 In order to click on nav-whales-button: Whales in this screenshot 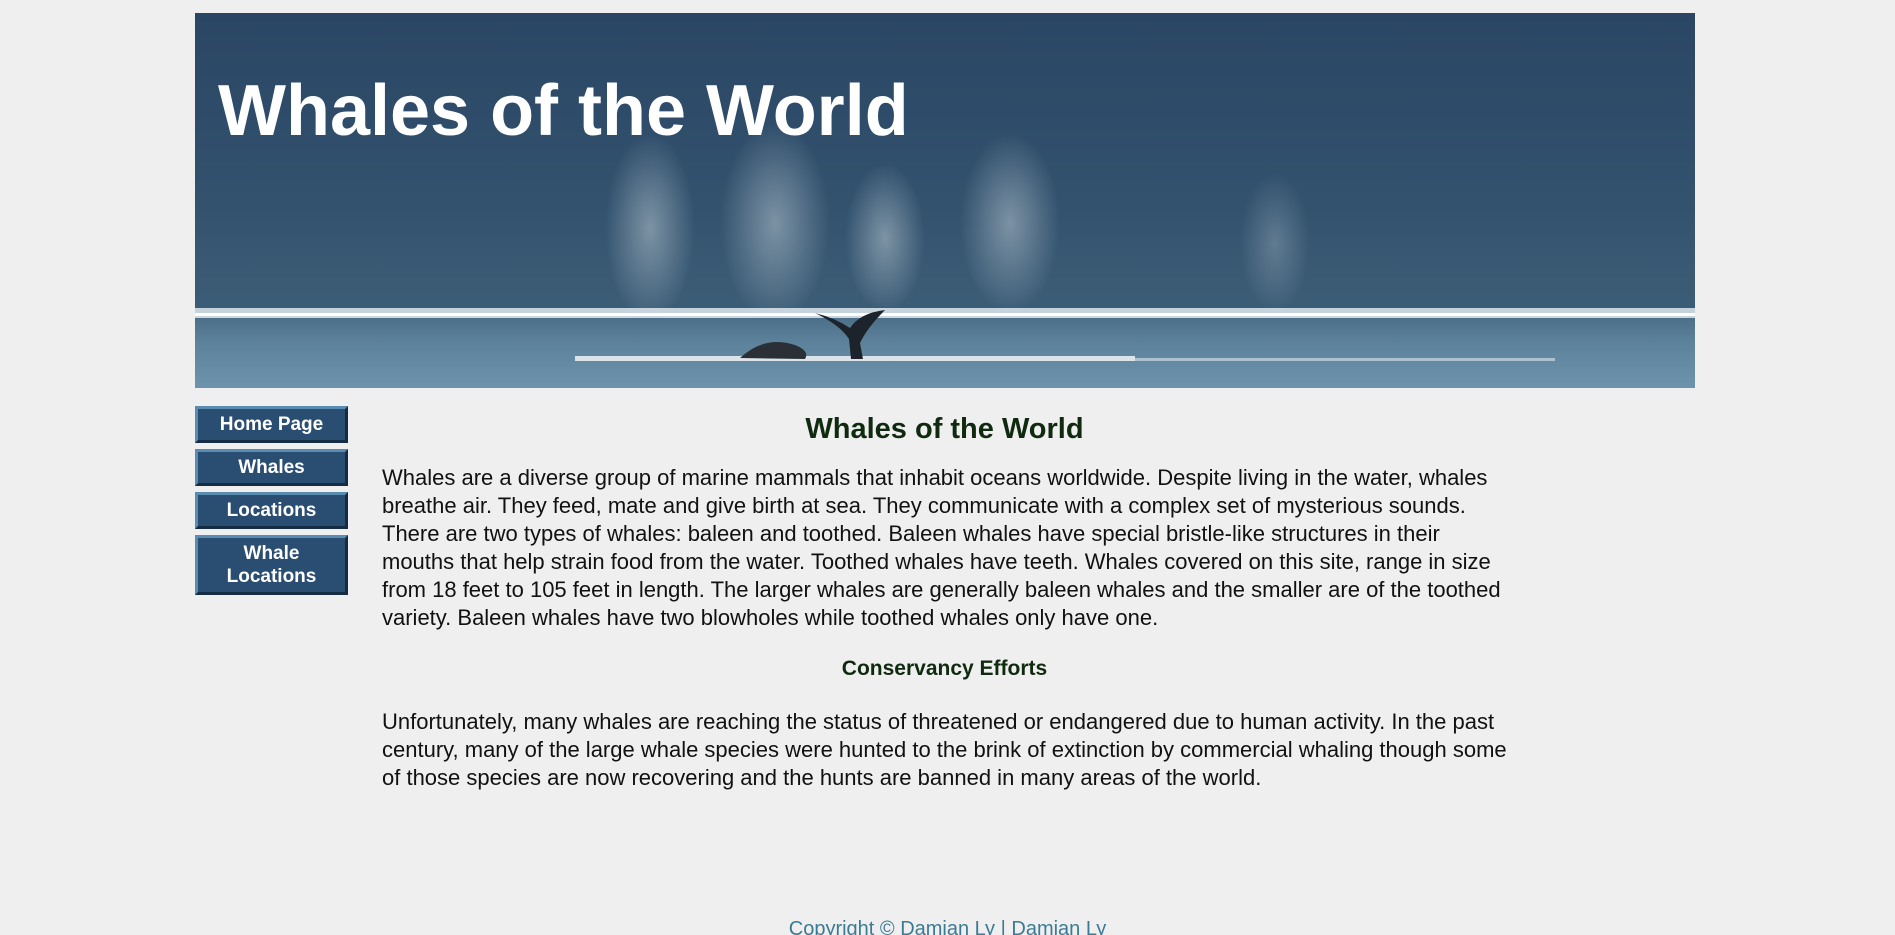, I will do `click(271, 467)`.